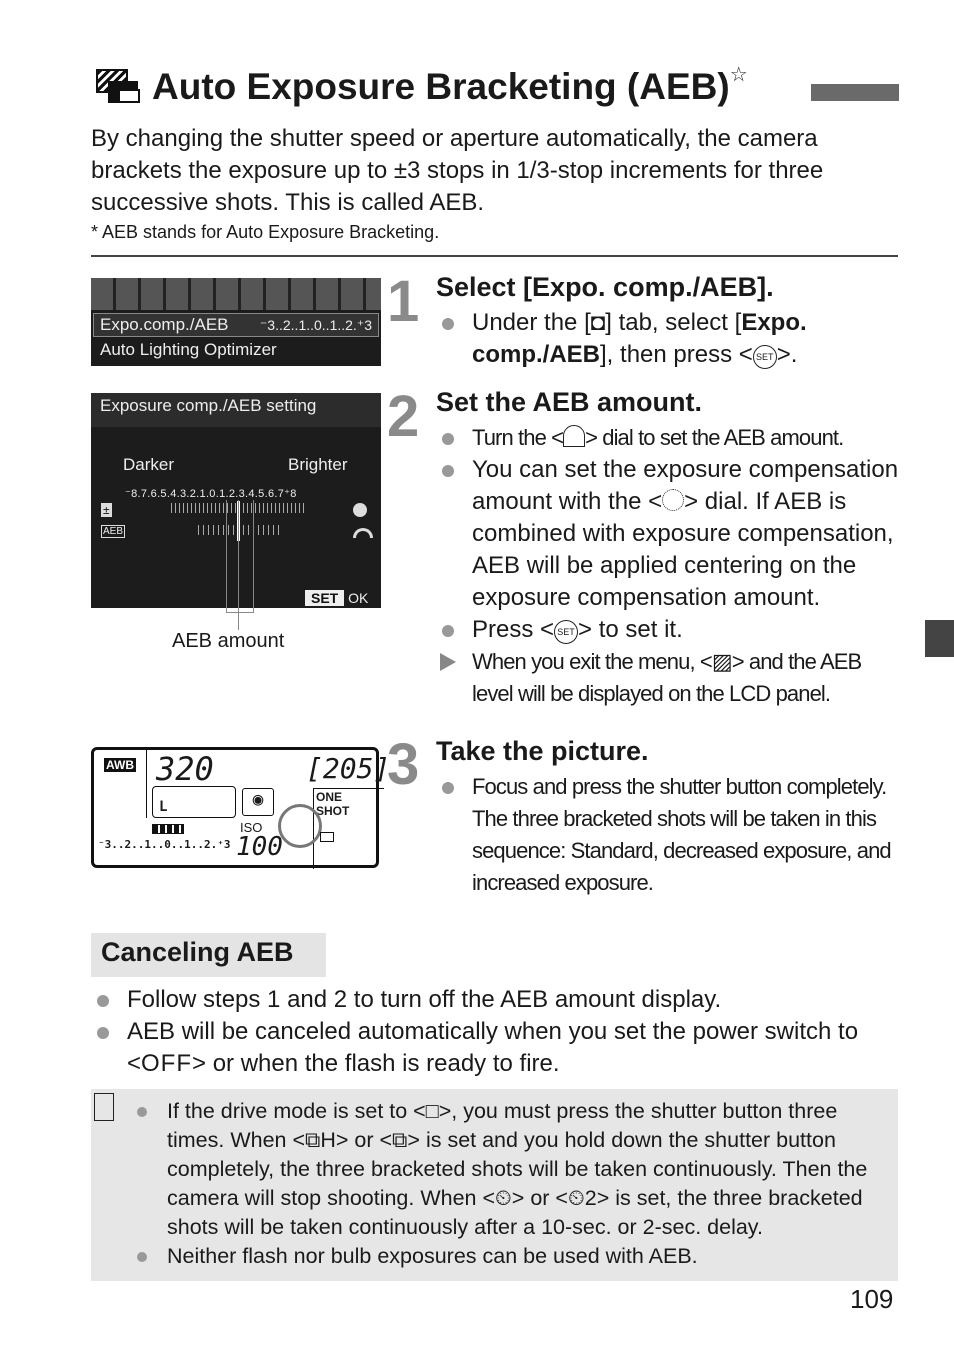 This screenshot has width=954, height=1345. What do you see at coordinates (872, 1299) in the screenshot?
I see `page-number: 109` at bounding box center [872, 1299].